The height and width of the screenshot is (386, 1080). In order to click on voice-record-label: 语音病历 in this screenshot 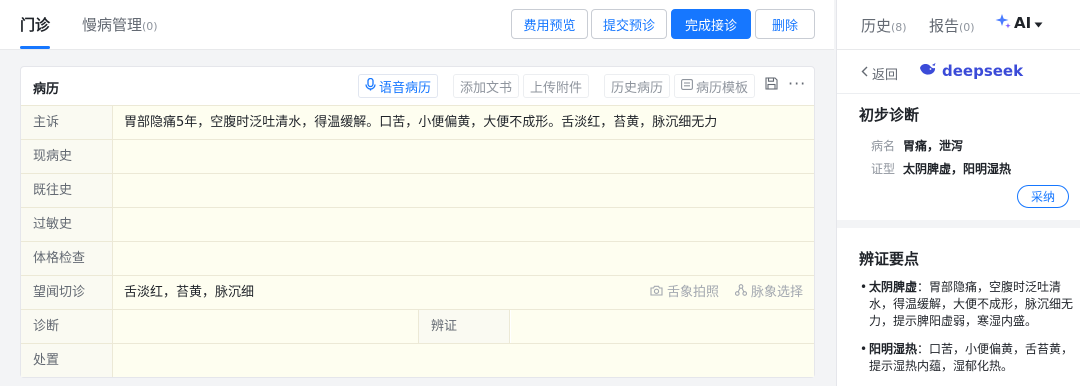, I will do `click(405, 88)`.